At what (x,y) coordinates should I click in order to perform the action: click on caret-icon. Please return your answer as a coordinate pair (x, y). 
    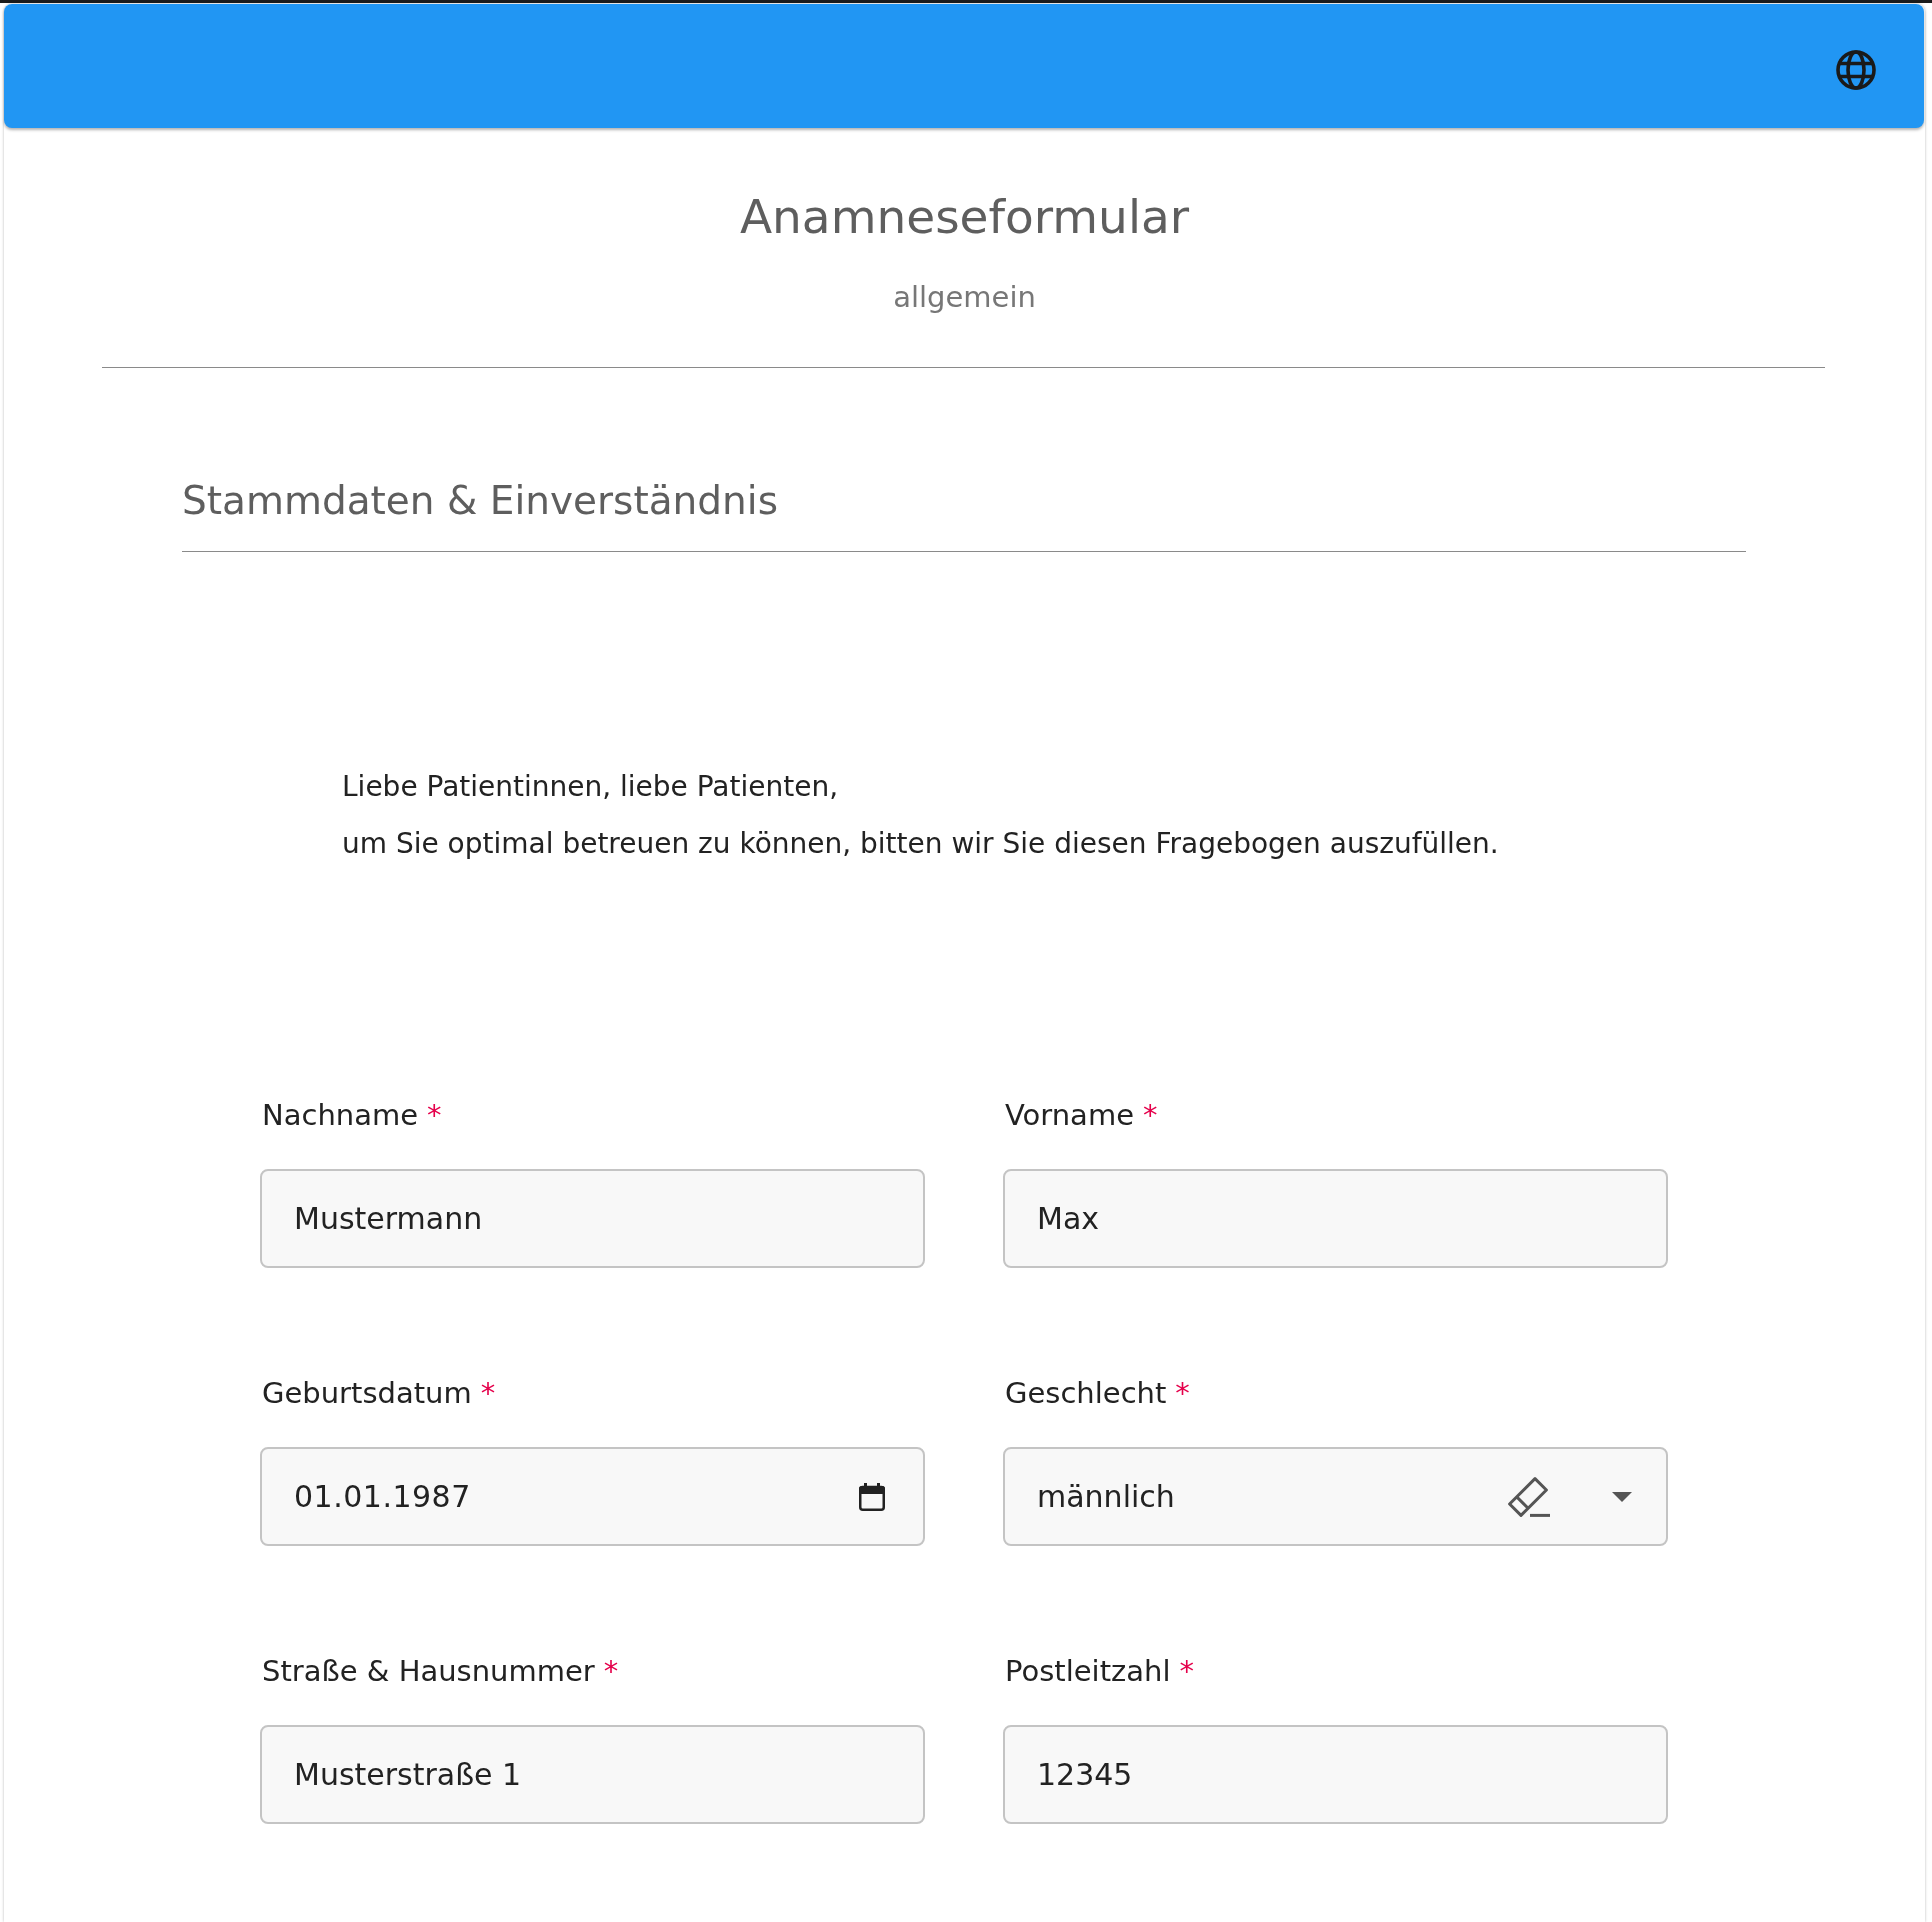
    Looking at the image, I should click on (1622, 1496).